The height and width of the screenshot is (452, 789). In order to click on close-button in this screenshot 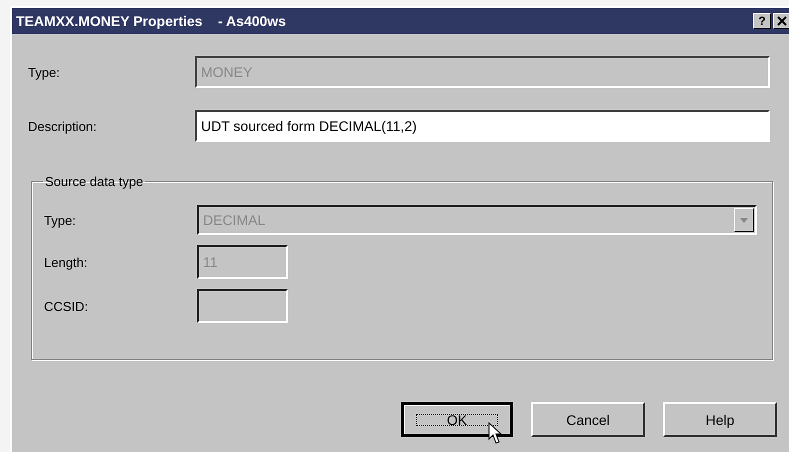, I will do `click(781, 21)`.